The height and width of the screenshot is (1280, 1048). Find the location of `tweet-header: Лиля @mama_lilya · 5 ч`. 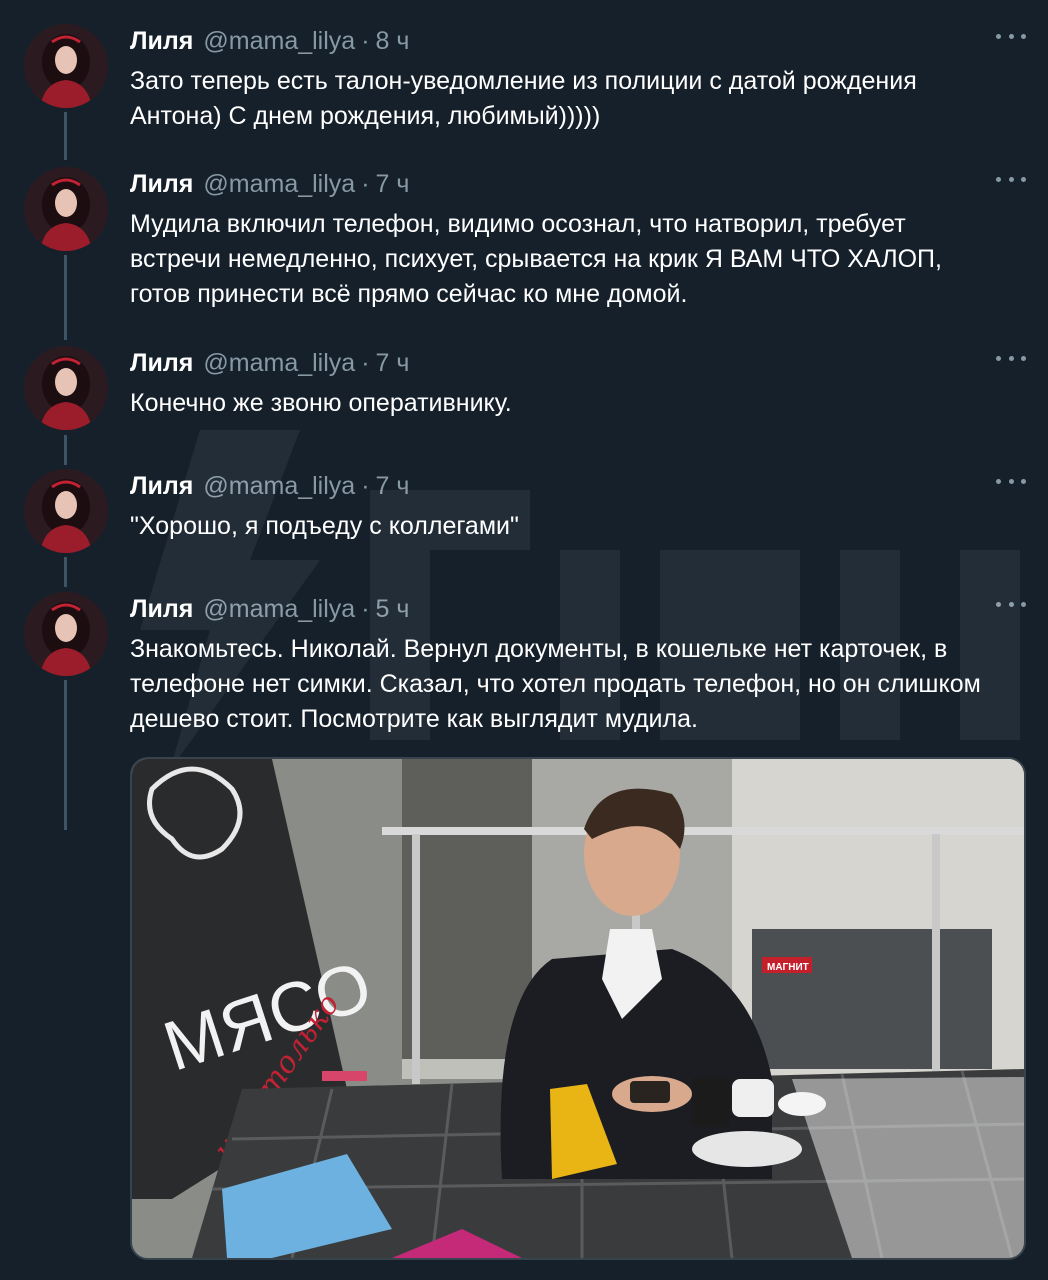

tweet-header: Лиля @mama_lilya · 5 ч is located at coordinates (269, 609).